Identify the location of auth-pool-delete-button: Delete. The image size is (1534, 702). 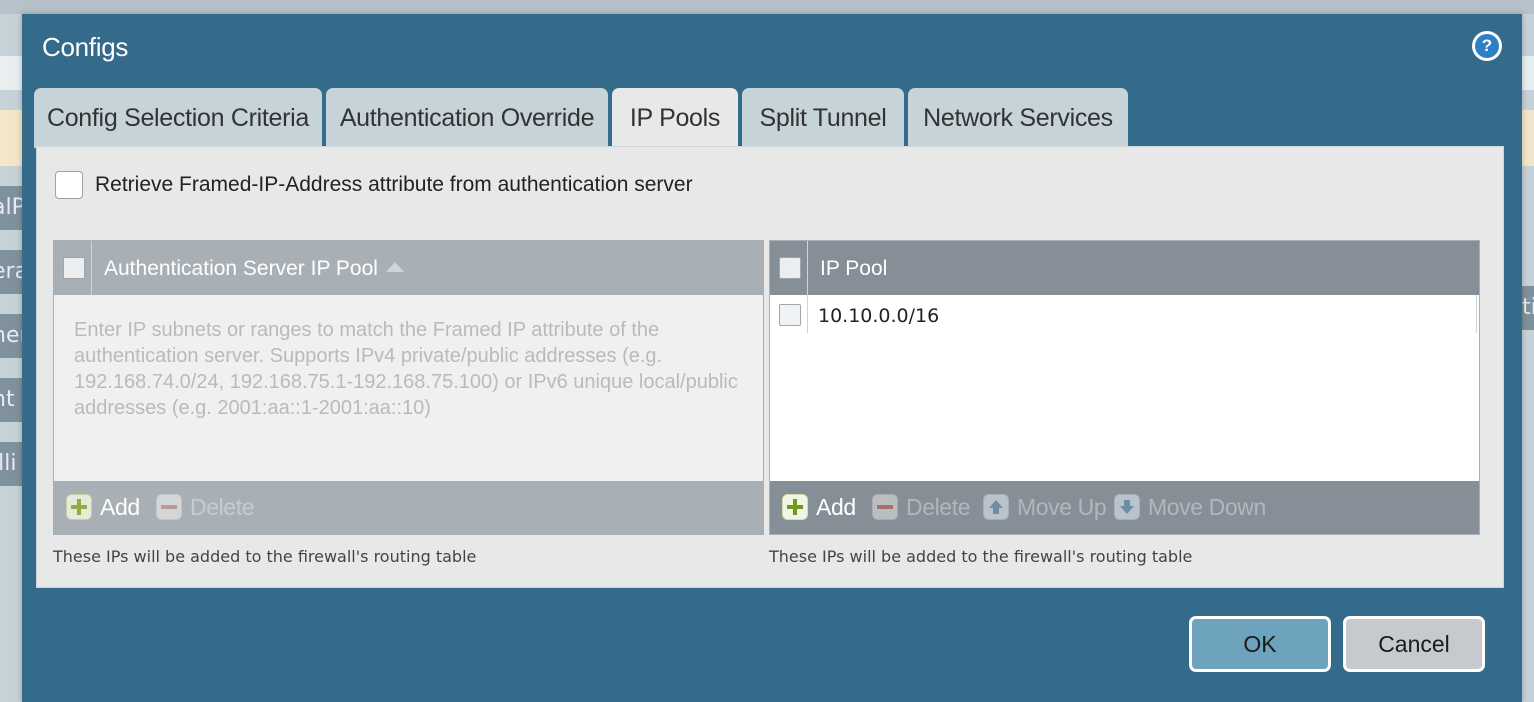
(206, 507).